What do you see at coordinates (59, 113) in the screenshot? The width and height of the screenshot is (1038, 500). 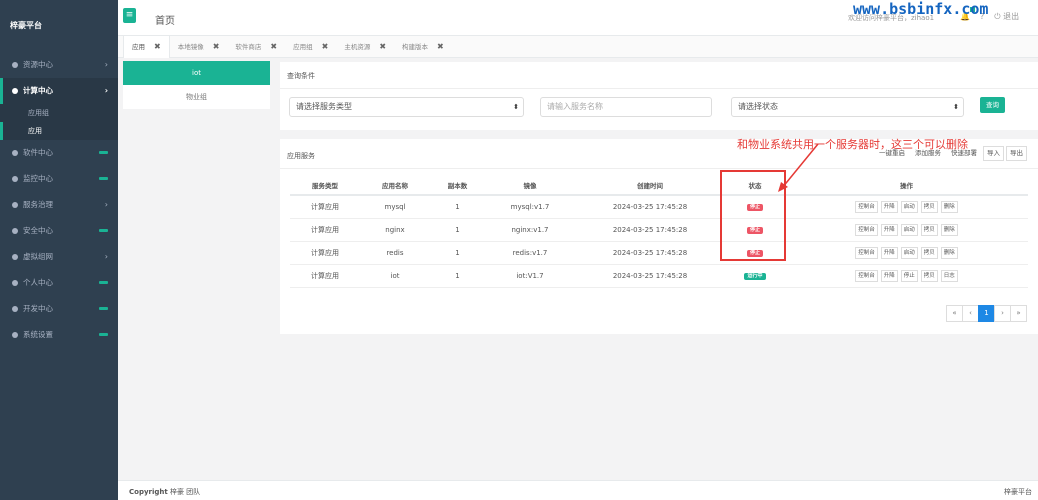 I see `sidebar-subitem: 应用组` at bounding box center [59, 113].